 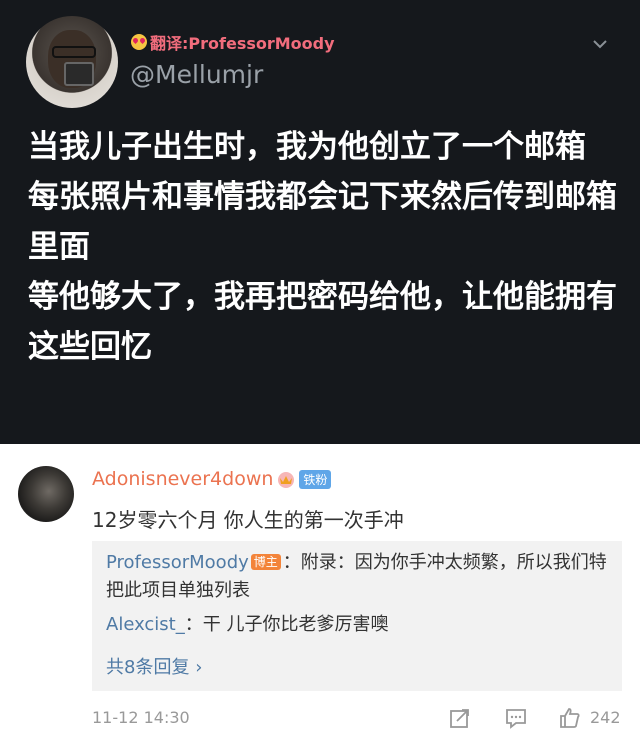 I want to click on tweet-avatar, so click(x=72, y=62).